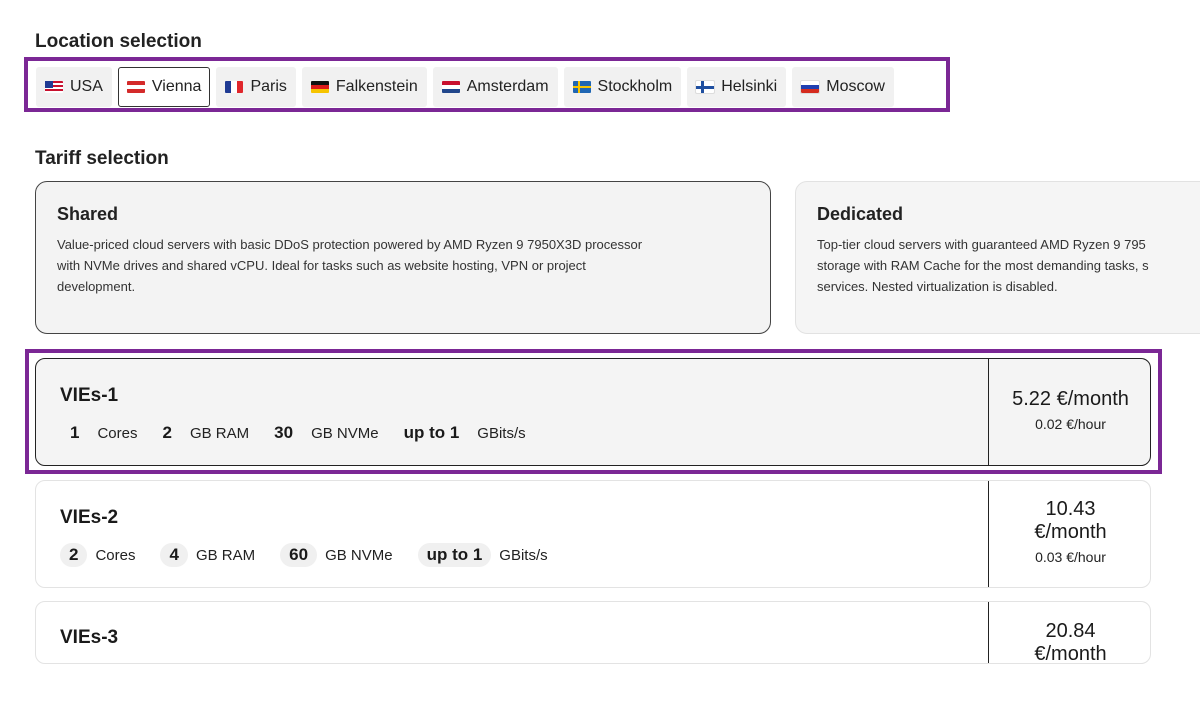 This screenshot has height=723, width=1200. Describe the element at coordinates (75, 432) in the screenshot. I see `cores-value: 1` at that location.